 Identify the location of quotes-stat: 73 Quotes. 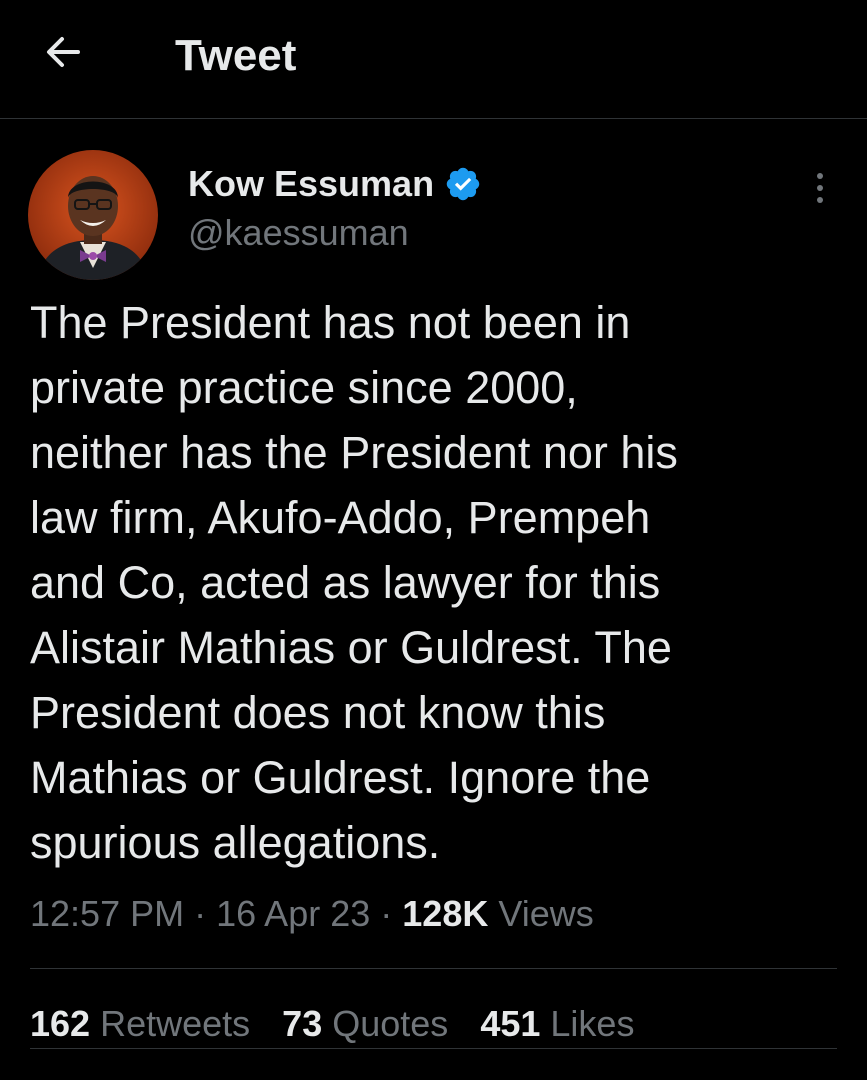
(365, 1024).